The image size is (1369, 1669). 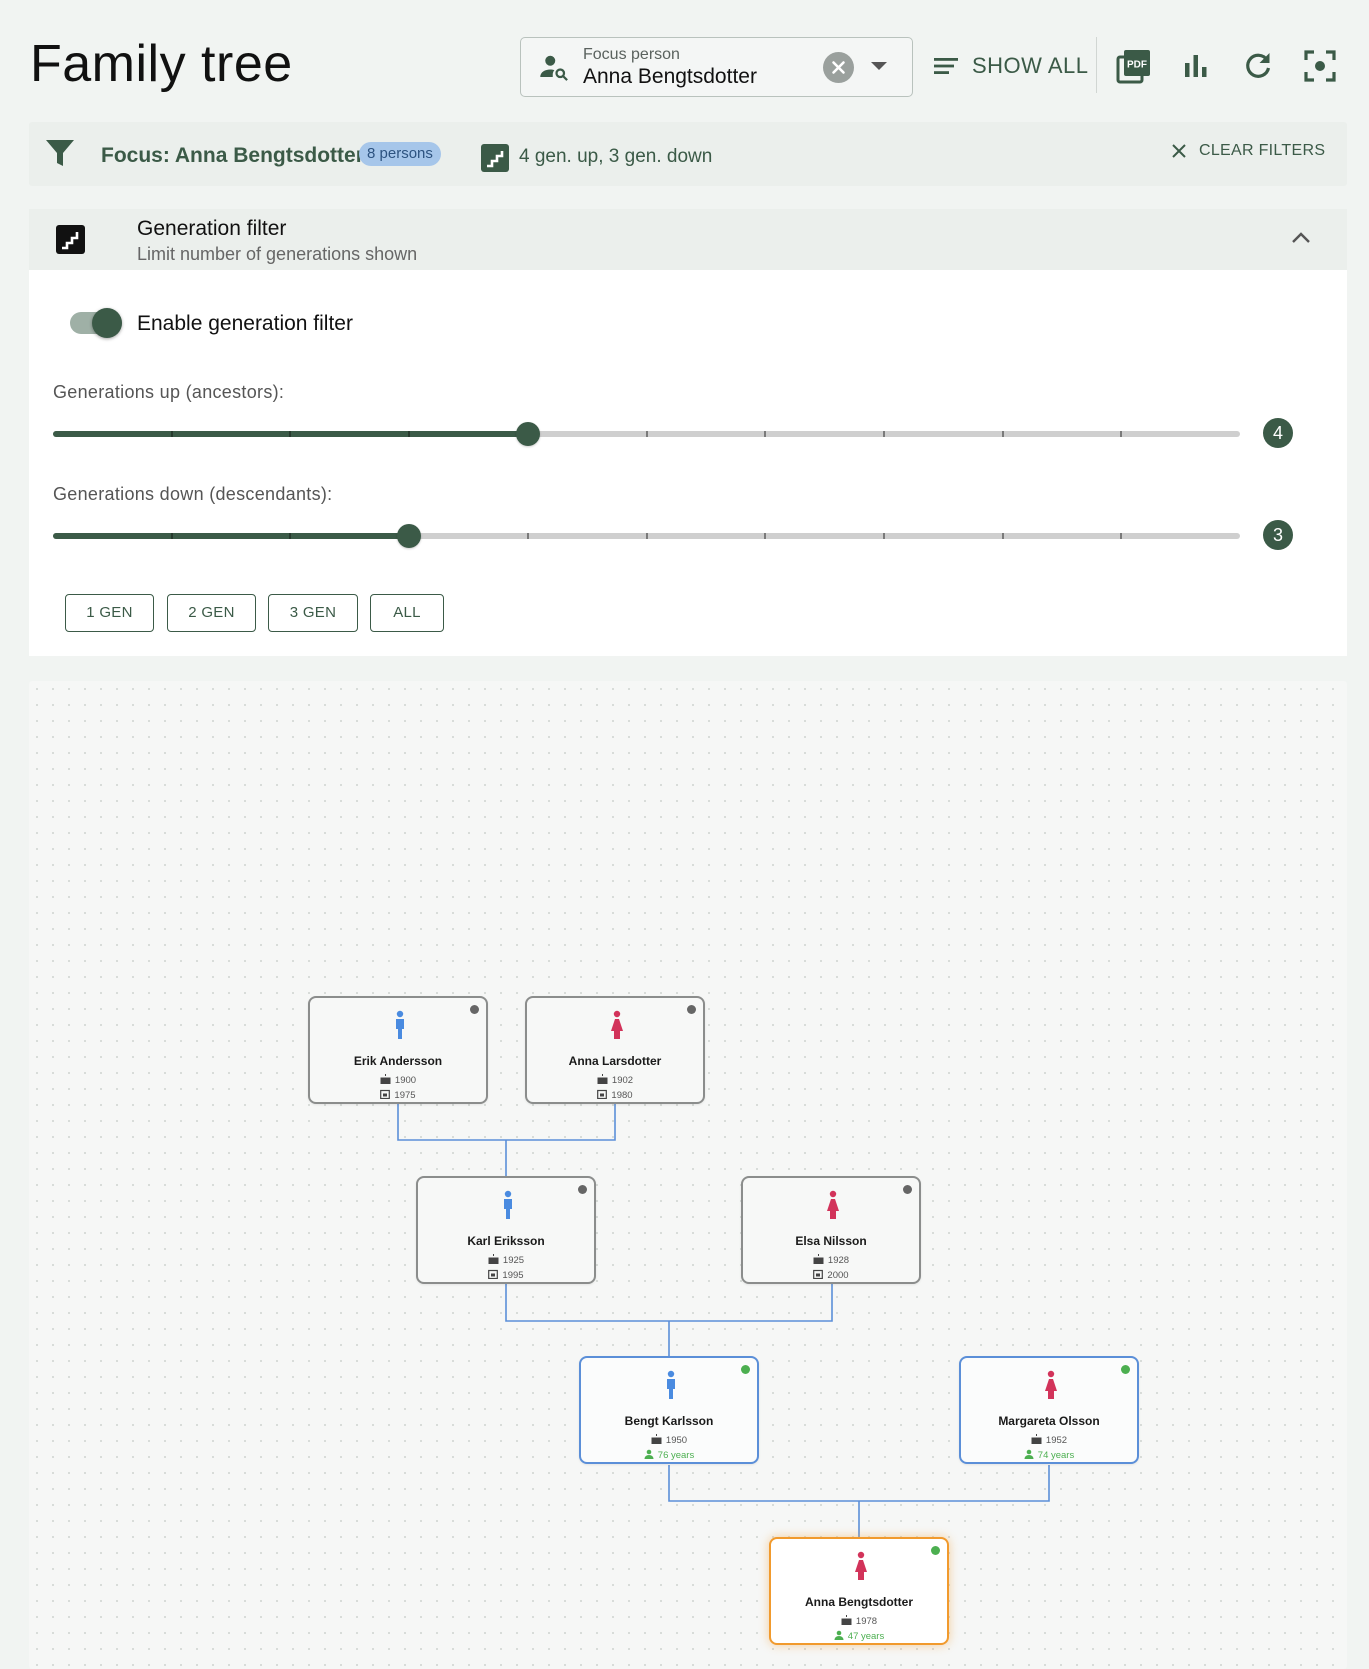 I want to click on person-name: Bengt Karlsson, so click(x=669, y=1421).